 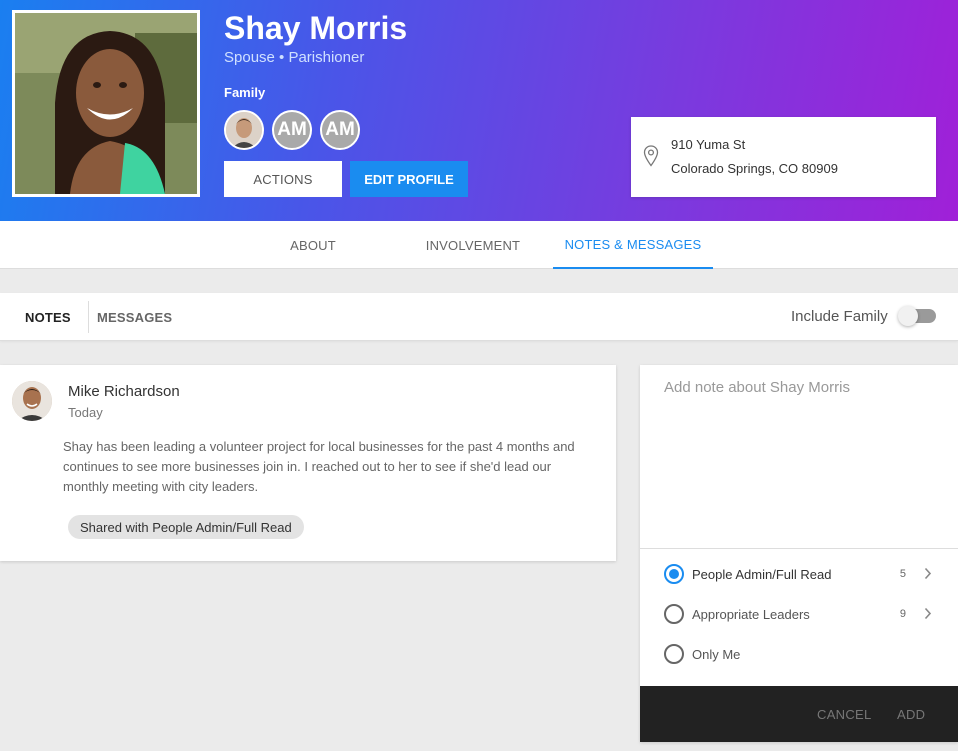 I want to click on tab-involvement: INVOLVEMENT, so click(x=473, y=245).